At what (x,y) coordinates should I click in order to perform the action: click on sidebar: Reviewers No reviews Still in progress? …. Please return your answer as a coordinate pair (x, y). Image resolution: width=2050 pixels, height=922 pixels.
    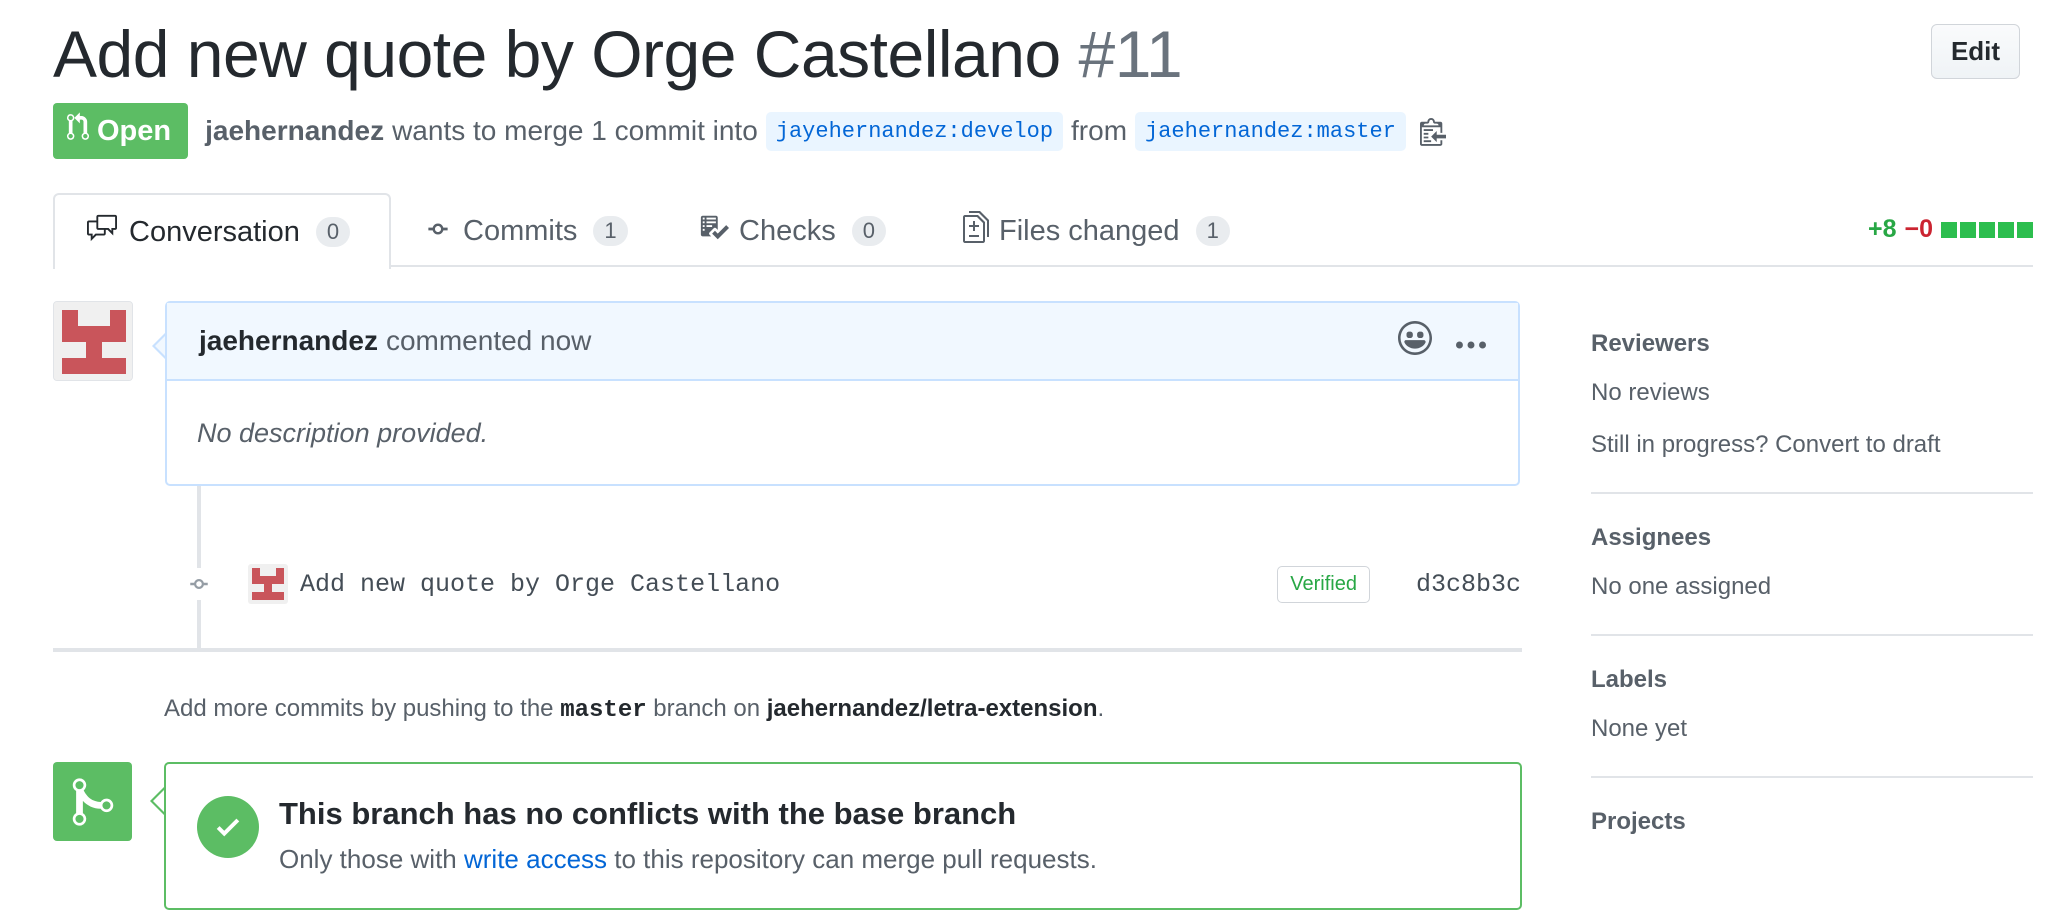
    Looking at the image, I should click on (1812, 622).